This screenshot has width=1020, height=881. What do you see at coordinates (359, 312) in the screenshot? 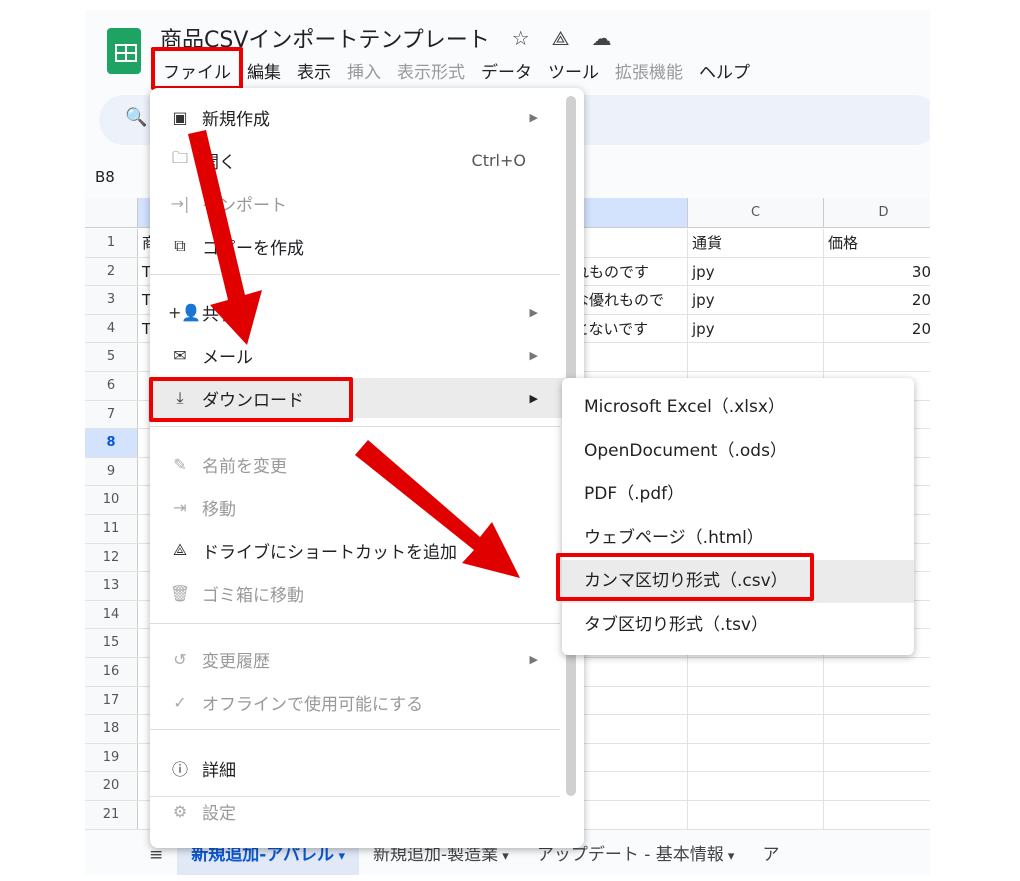
I see `file-menu-item: +👤 共有 ▶` at bounding box center [359, 312].